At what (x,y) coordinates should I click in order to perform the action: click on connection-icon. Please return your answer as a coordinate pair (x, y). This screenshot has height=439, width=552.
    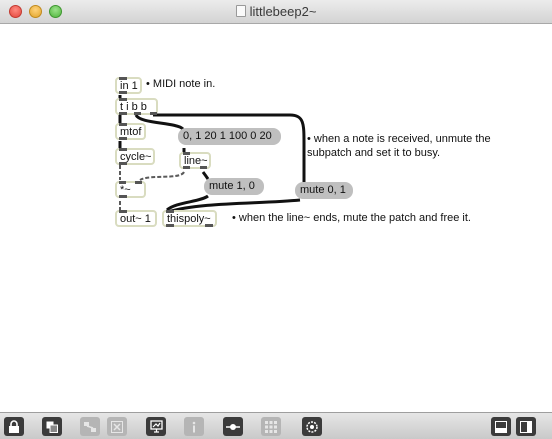
    Looking at the image, I should click on (233, 426).